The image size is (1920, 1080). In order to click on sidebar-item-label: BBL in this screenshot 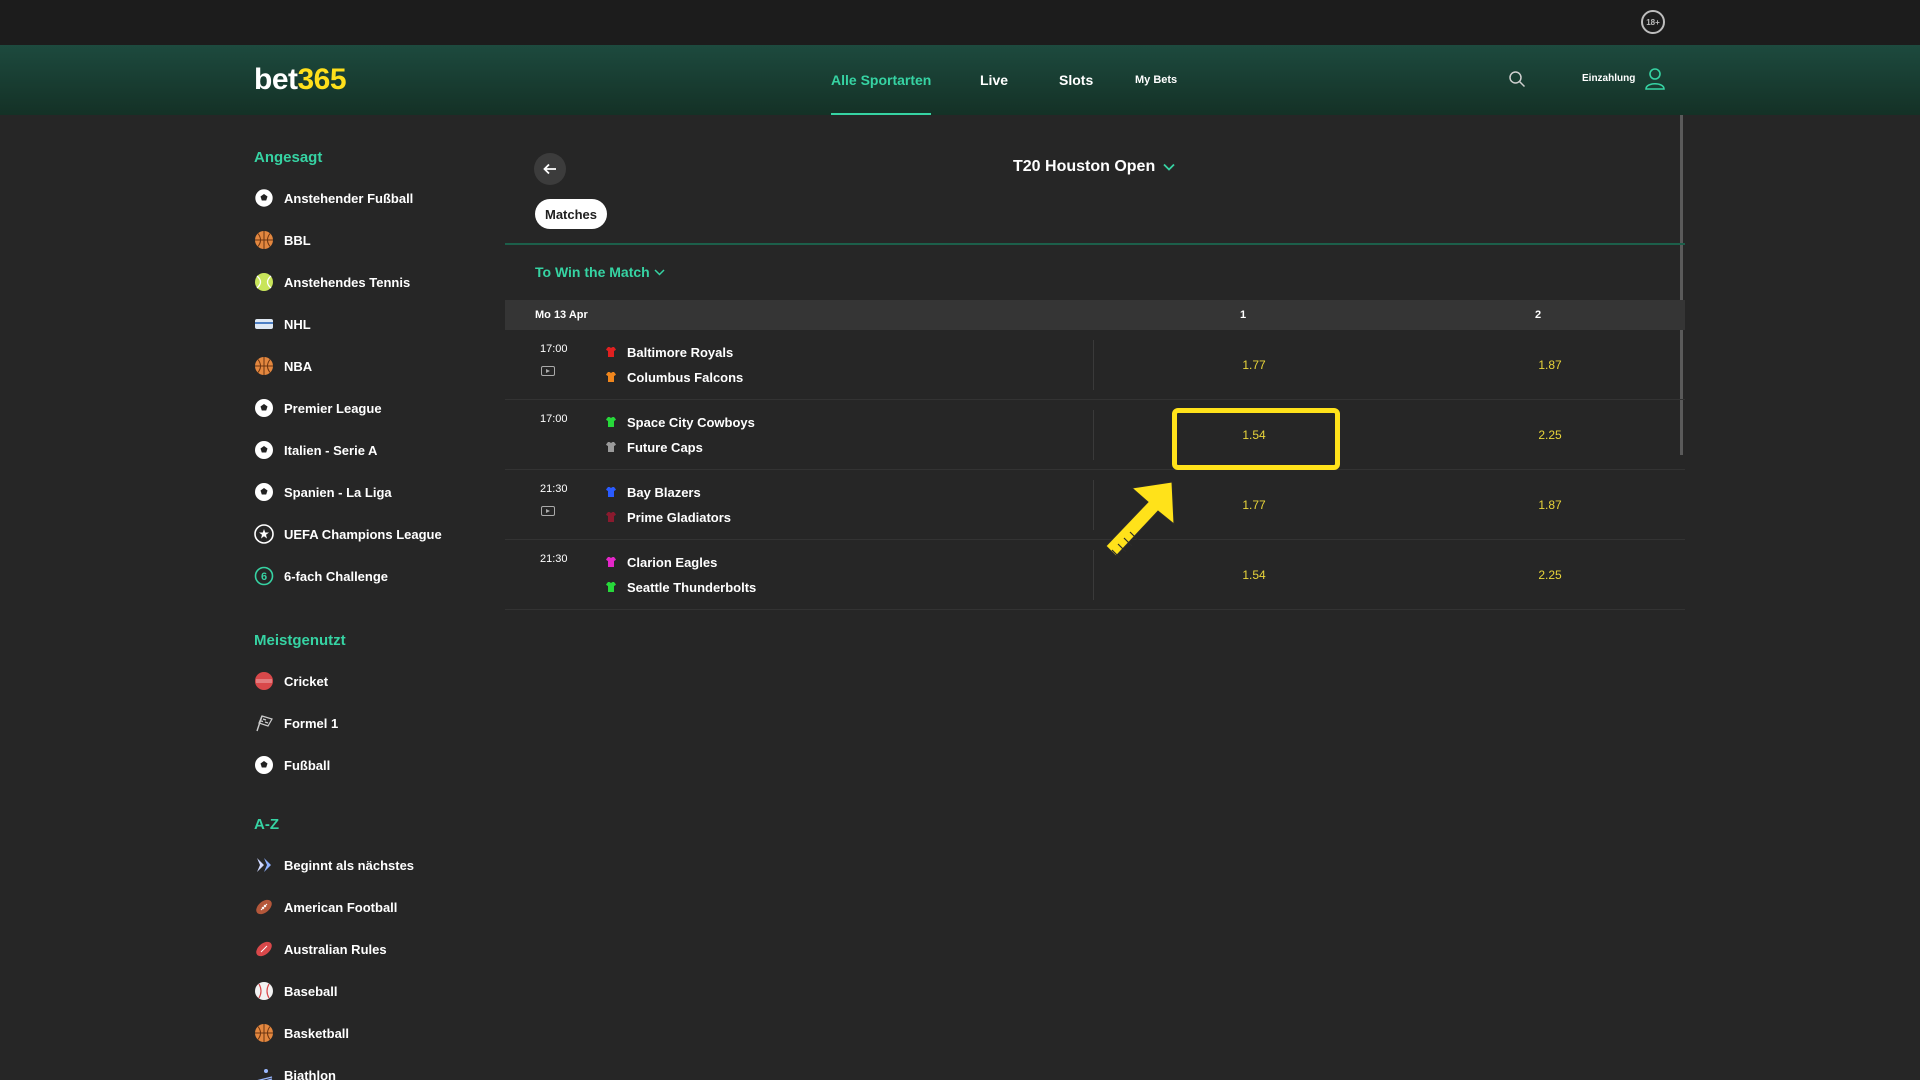, I will do `click(297, 240)`.